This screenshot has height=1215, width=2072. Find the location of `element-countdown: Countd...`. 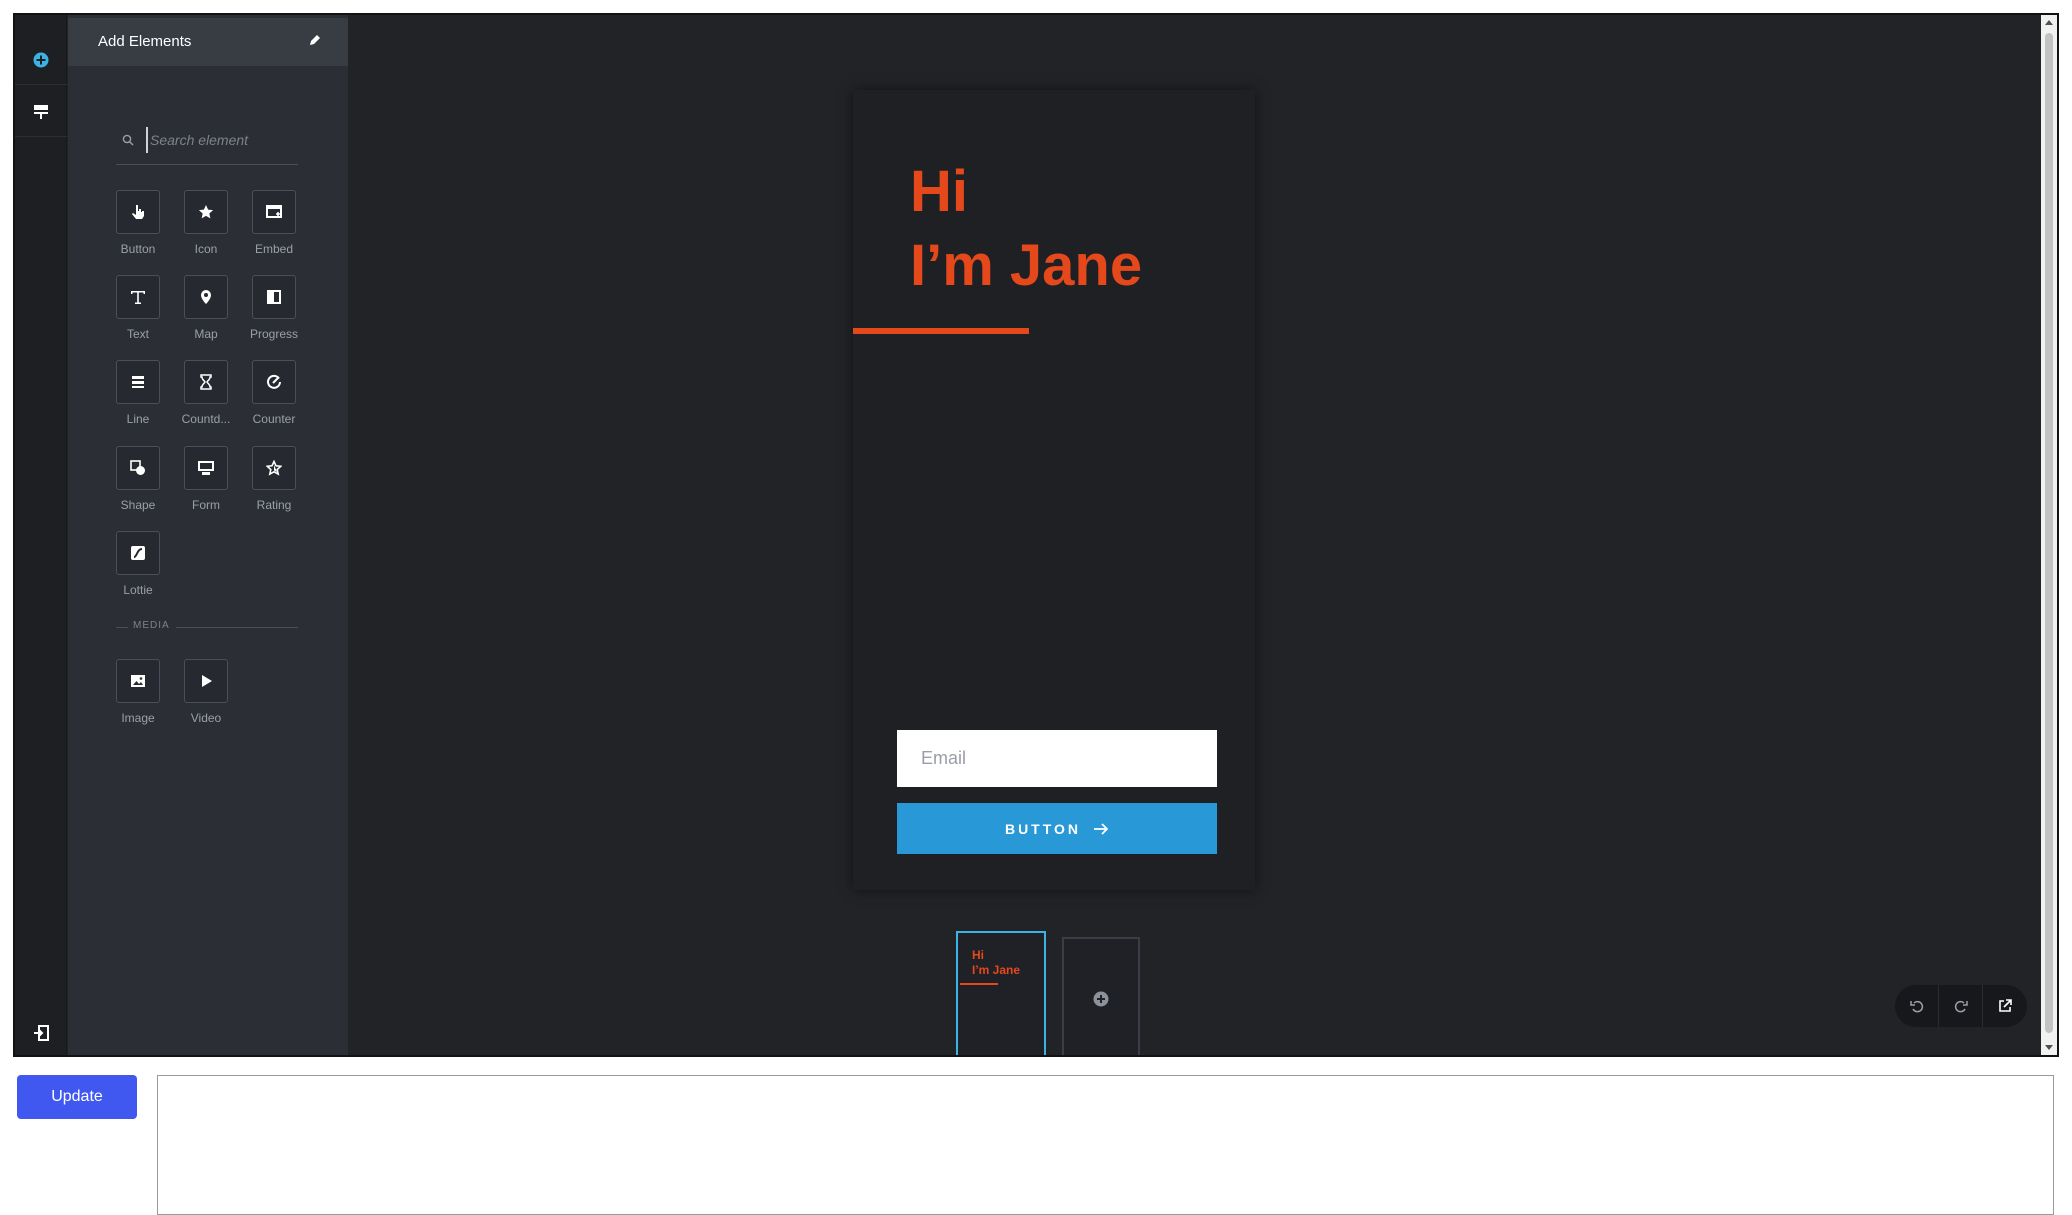

element-countdown: Countd... is located at coordinates (206, 400).